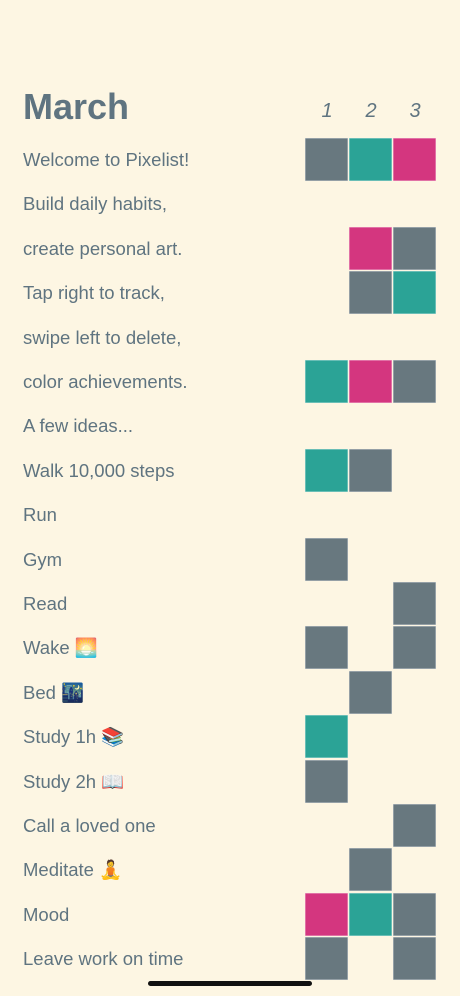  Describe the element at coordinates (102, 337) in the screenshot. I see `habit-label: swipe left to delete,` at that location.